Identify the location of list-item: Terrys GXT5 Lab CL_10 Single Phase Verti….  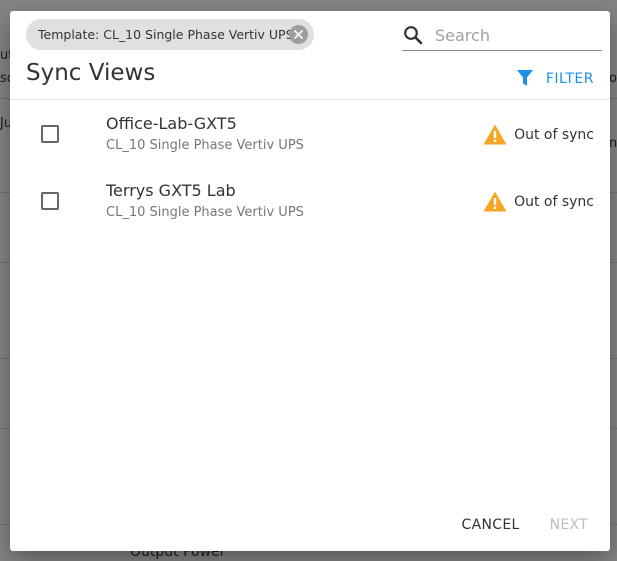
(310, 201).